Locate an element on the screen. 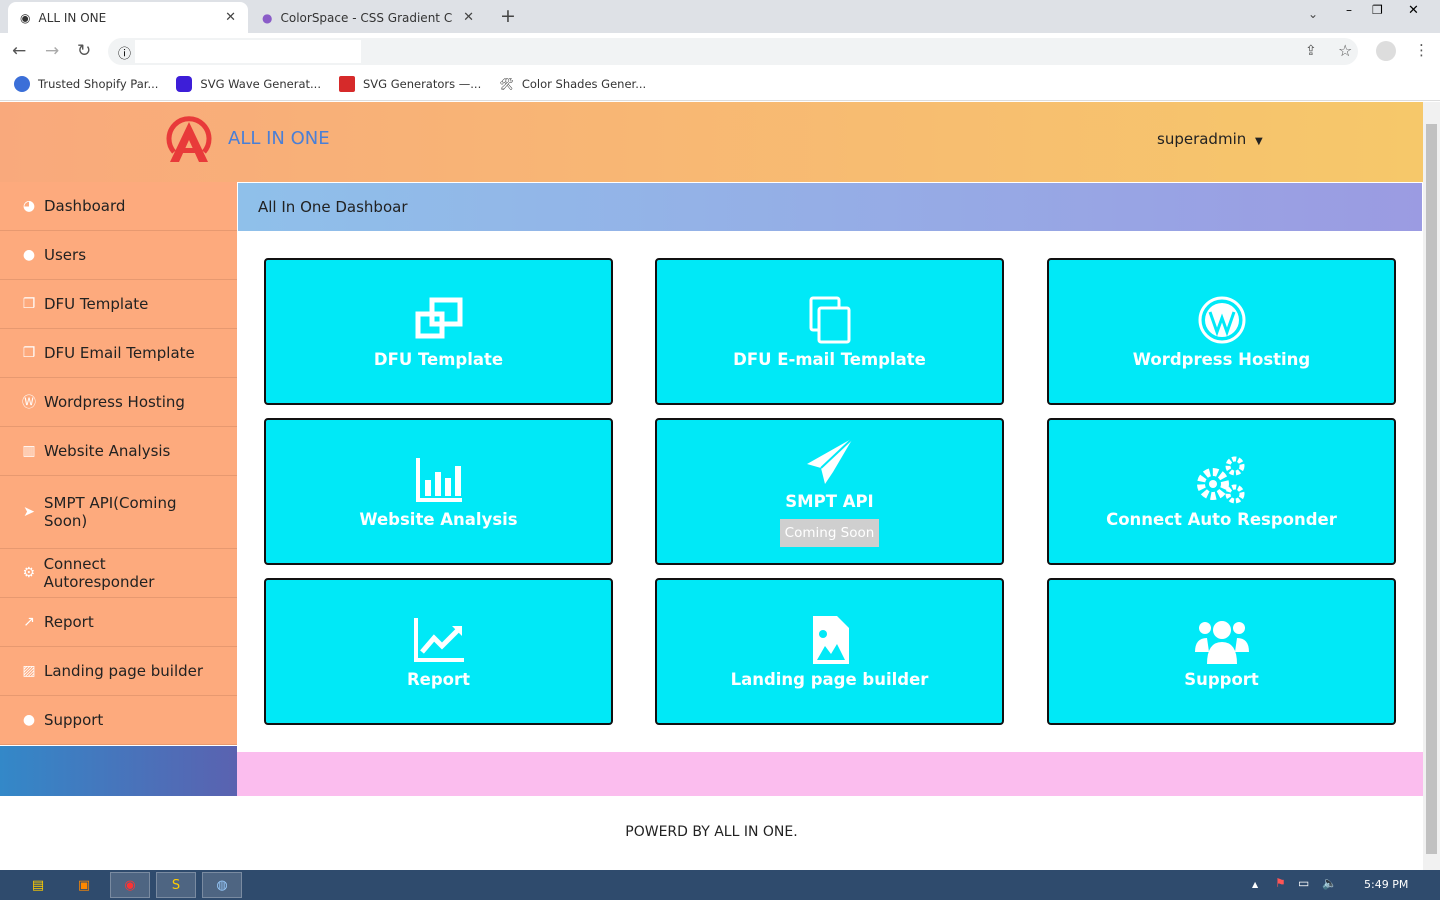 This screenshot has height=900, width=1440. clock: 5:49 PM is located at coordinates (1386, 884).